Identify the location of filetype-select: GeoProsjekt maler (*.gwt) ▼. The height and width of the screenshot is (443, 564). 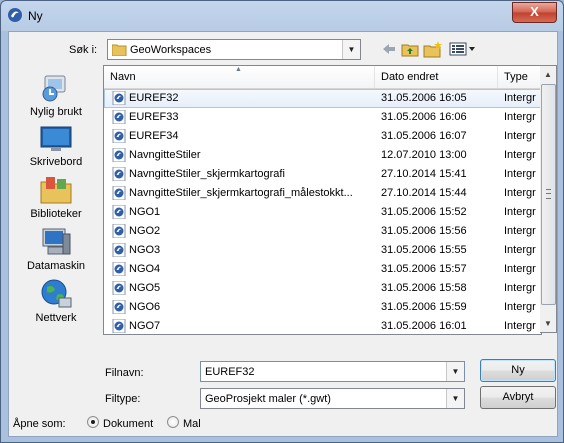
(332, 398).